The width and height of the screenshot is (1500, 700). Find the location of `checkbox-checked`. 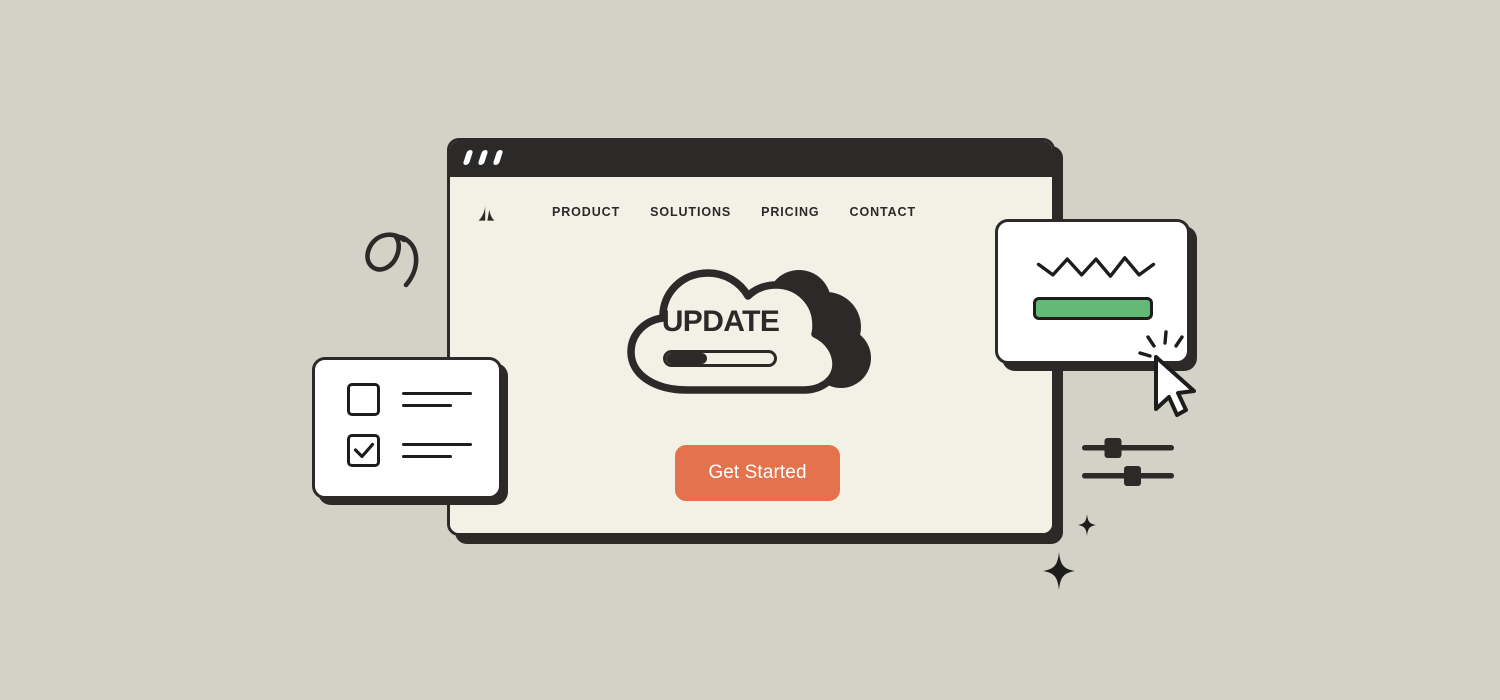

checkbox-checked is located at coordinates (363, 450).